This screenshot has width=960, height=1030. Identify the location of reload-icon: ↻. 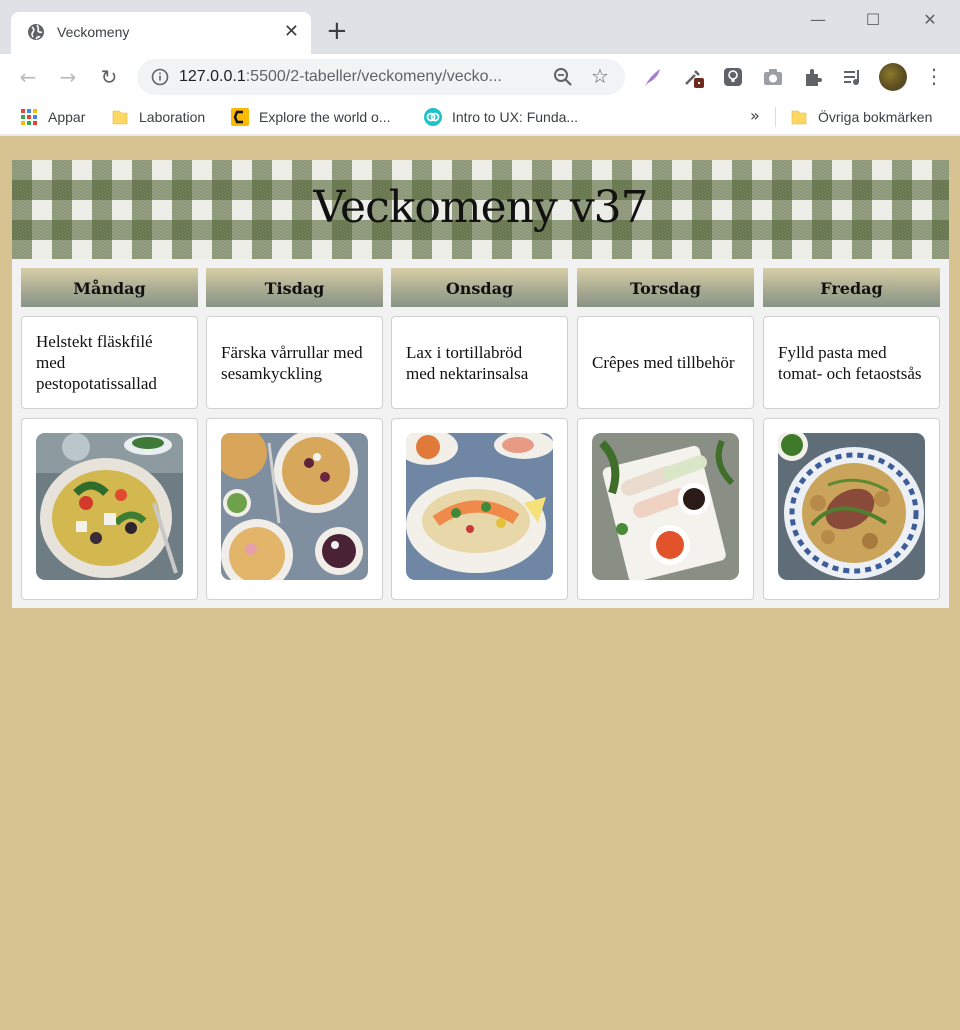
(109, 77).